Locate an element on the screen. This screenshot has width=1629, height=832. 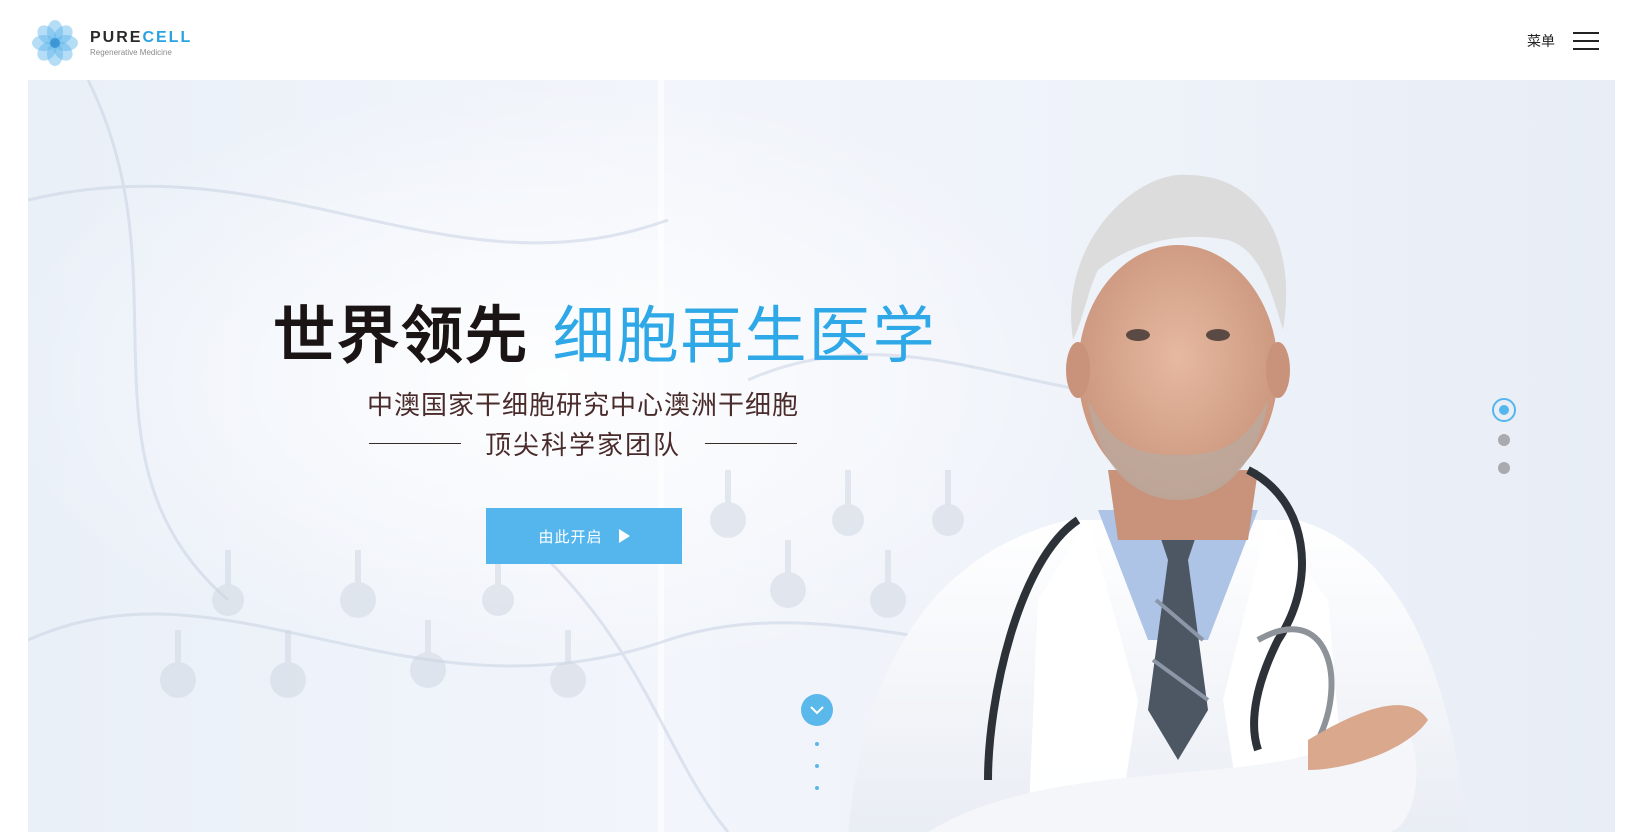
hero-subtitle-row: 顶尖科学家团队 is located at coordinates (583, 443).